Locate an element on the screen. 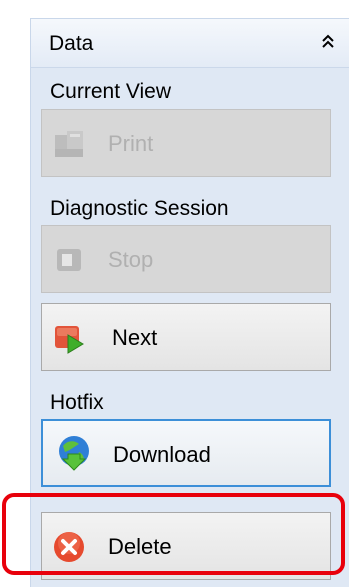  download-globe-icon is located at coordinates (74, 453).